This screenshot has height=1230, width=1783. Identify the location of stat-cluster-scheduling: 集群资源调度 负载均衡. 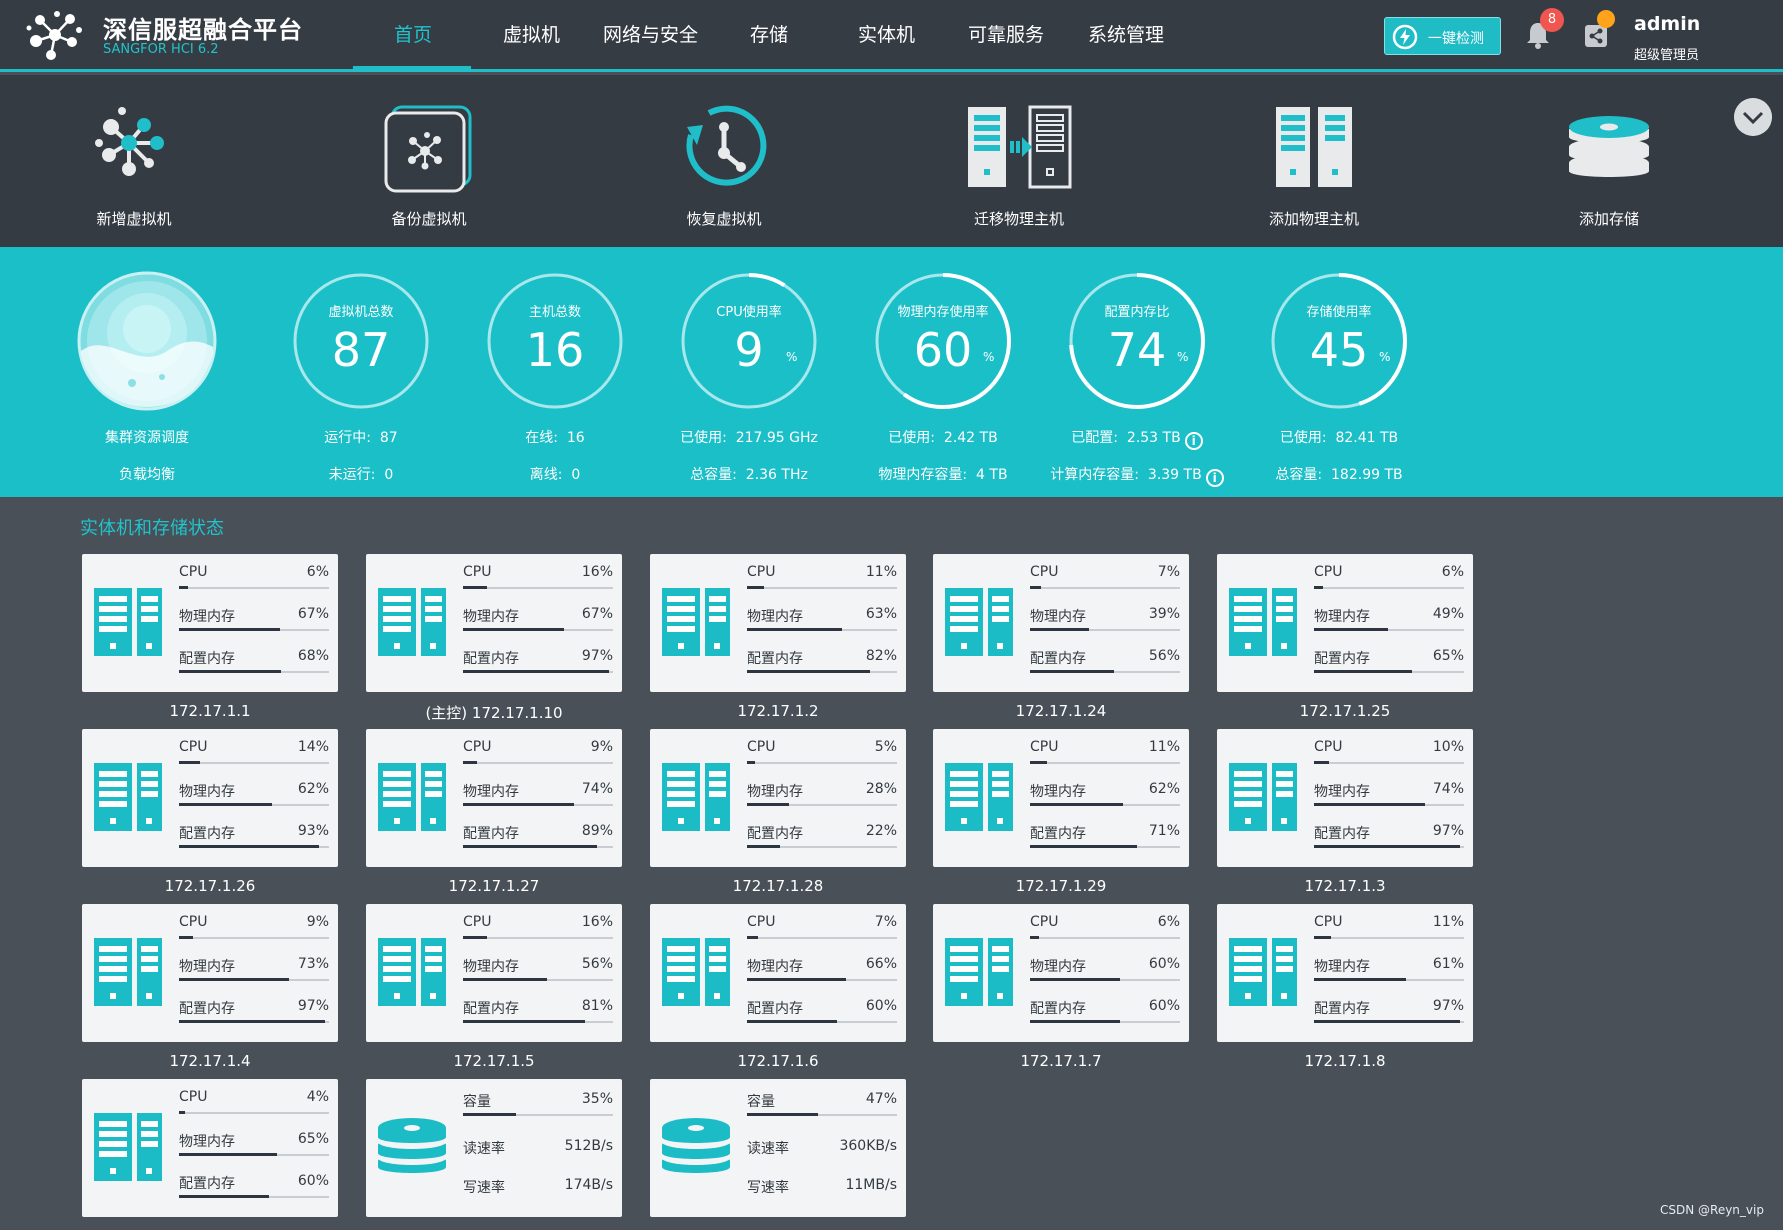
(147, 372).